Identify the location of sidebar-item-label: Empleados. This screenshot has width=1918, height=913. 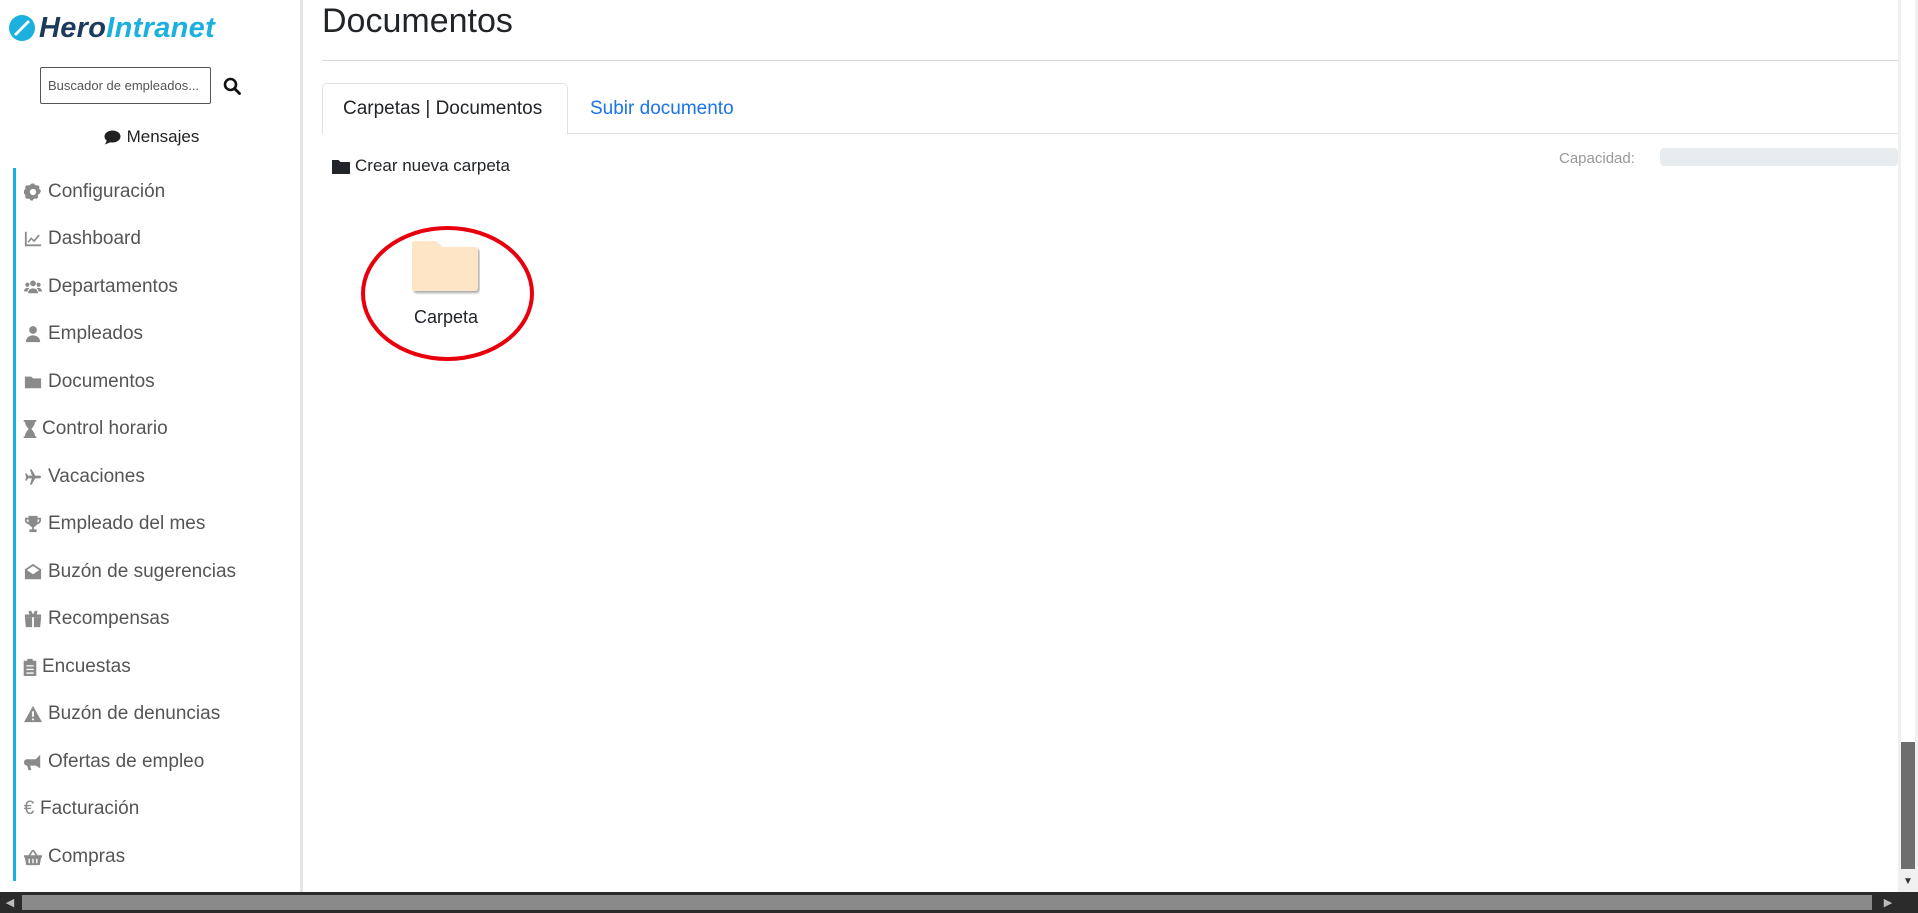
(96, 334).